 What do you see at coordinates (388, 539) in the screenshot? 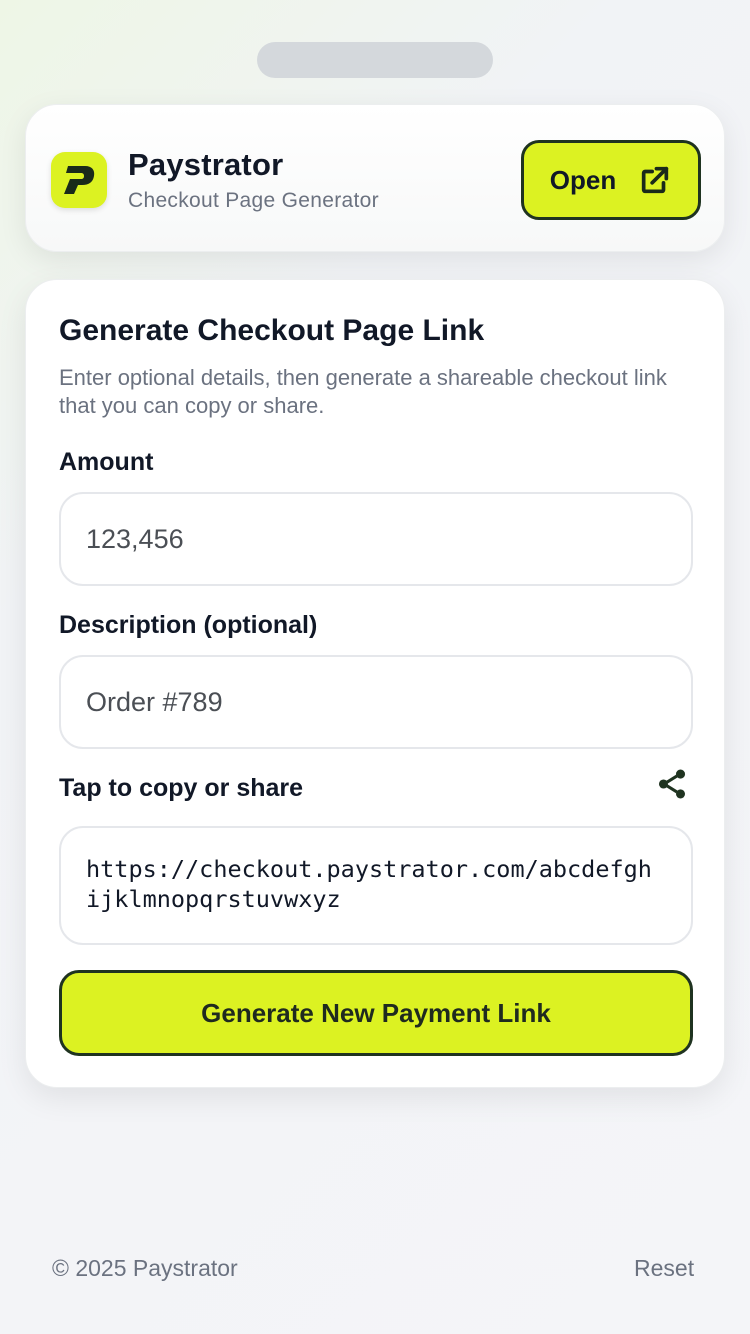
I see `amount-input` at bounding box center [388, 539].